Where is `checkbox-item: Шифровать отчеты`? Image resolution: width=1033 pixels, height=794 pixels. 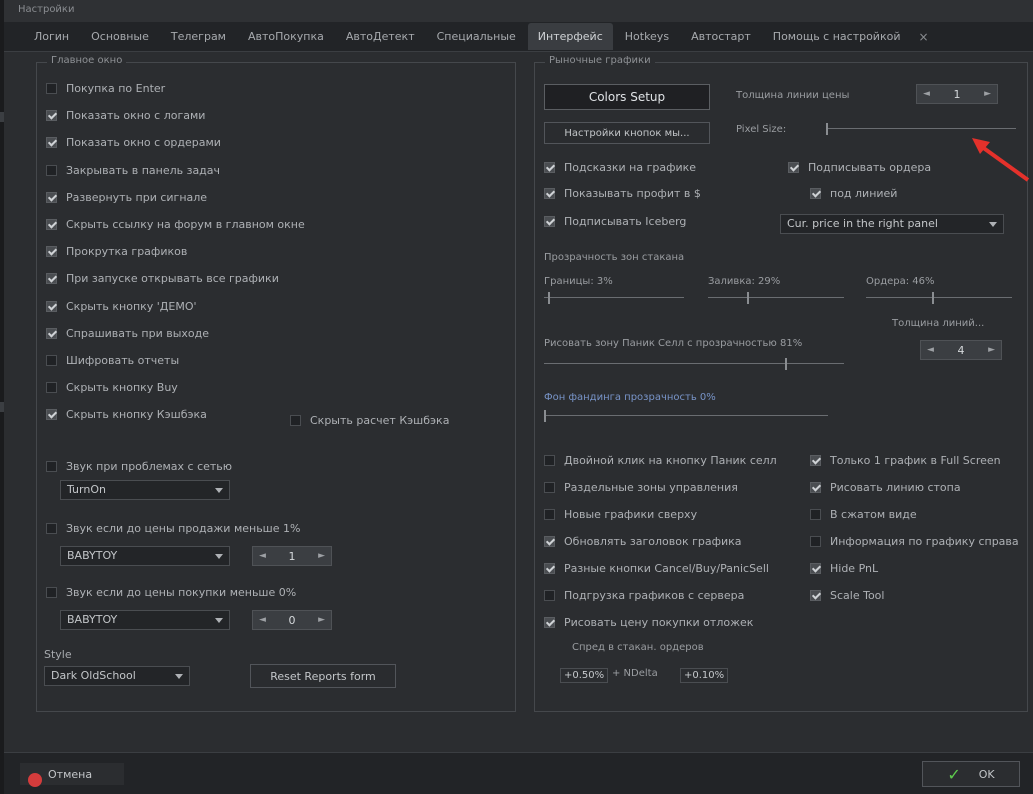 checkbox-item: Шифровать отчеты is located at coordinates (112, 360).